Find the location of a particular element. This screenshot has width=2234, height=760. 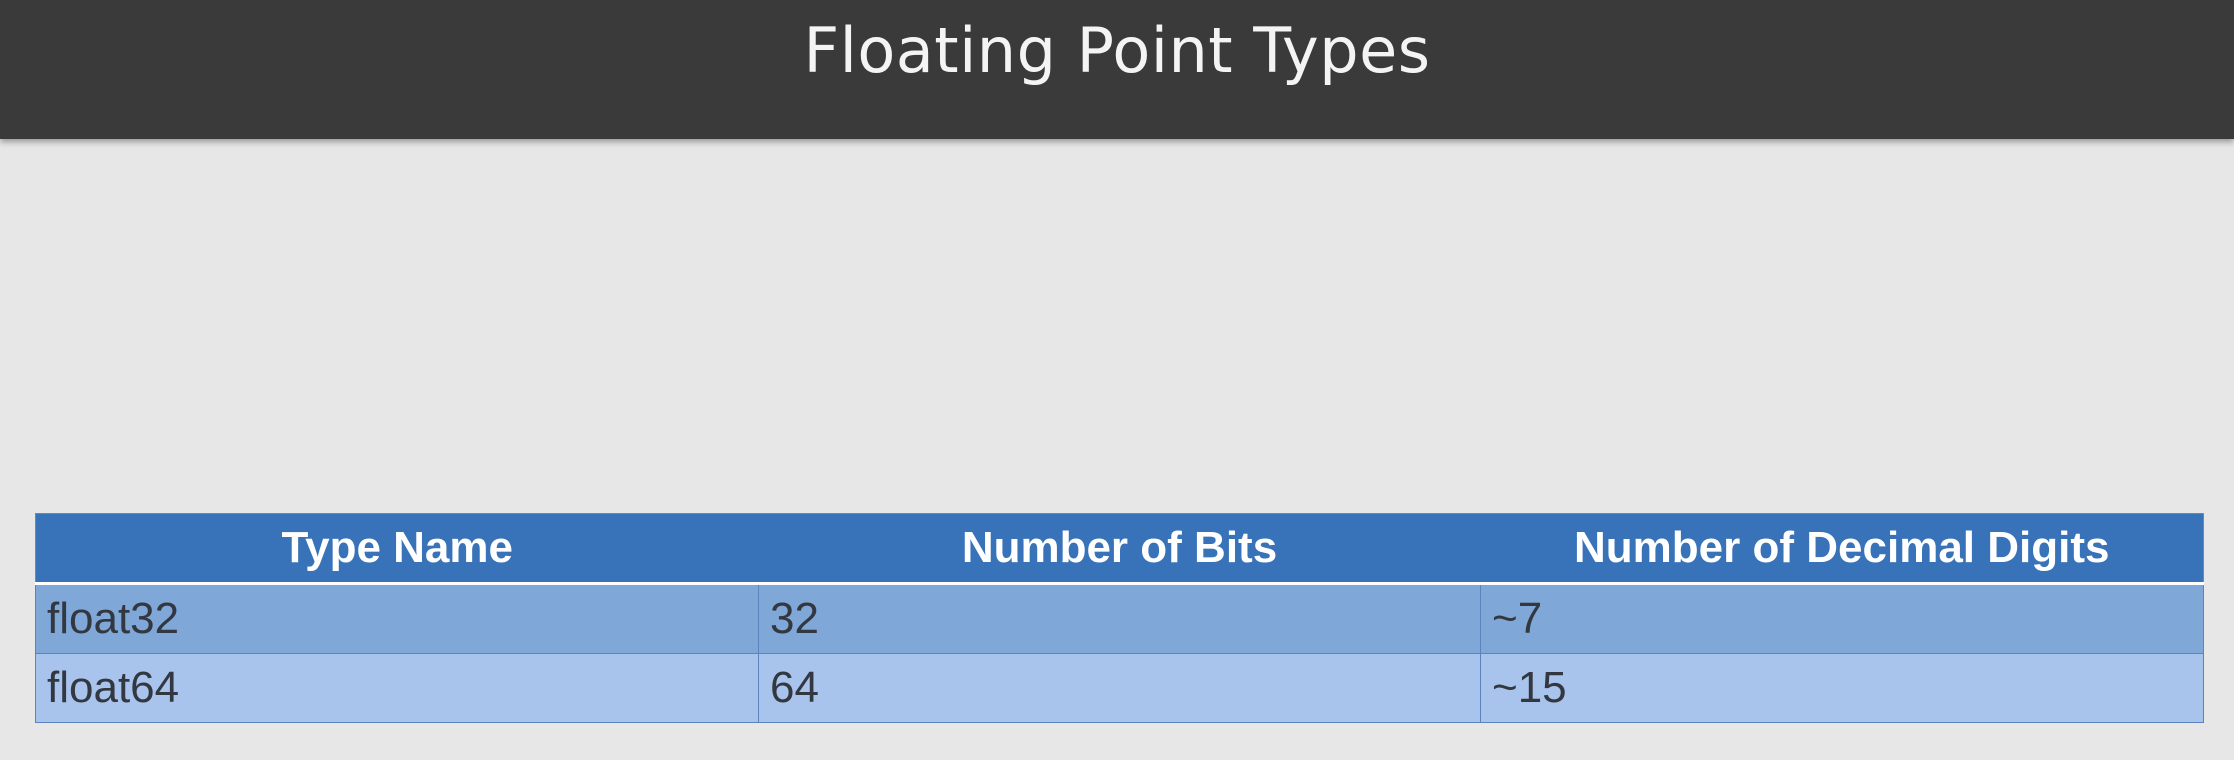

header-number-of-bits: Number of Bits is located at coordinates (1119, 549).